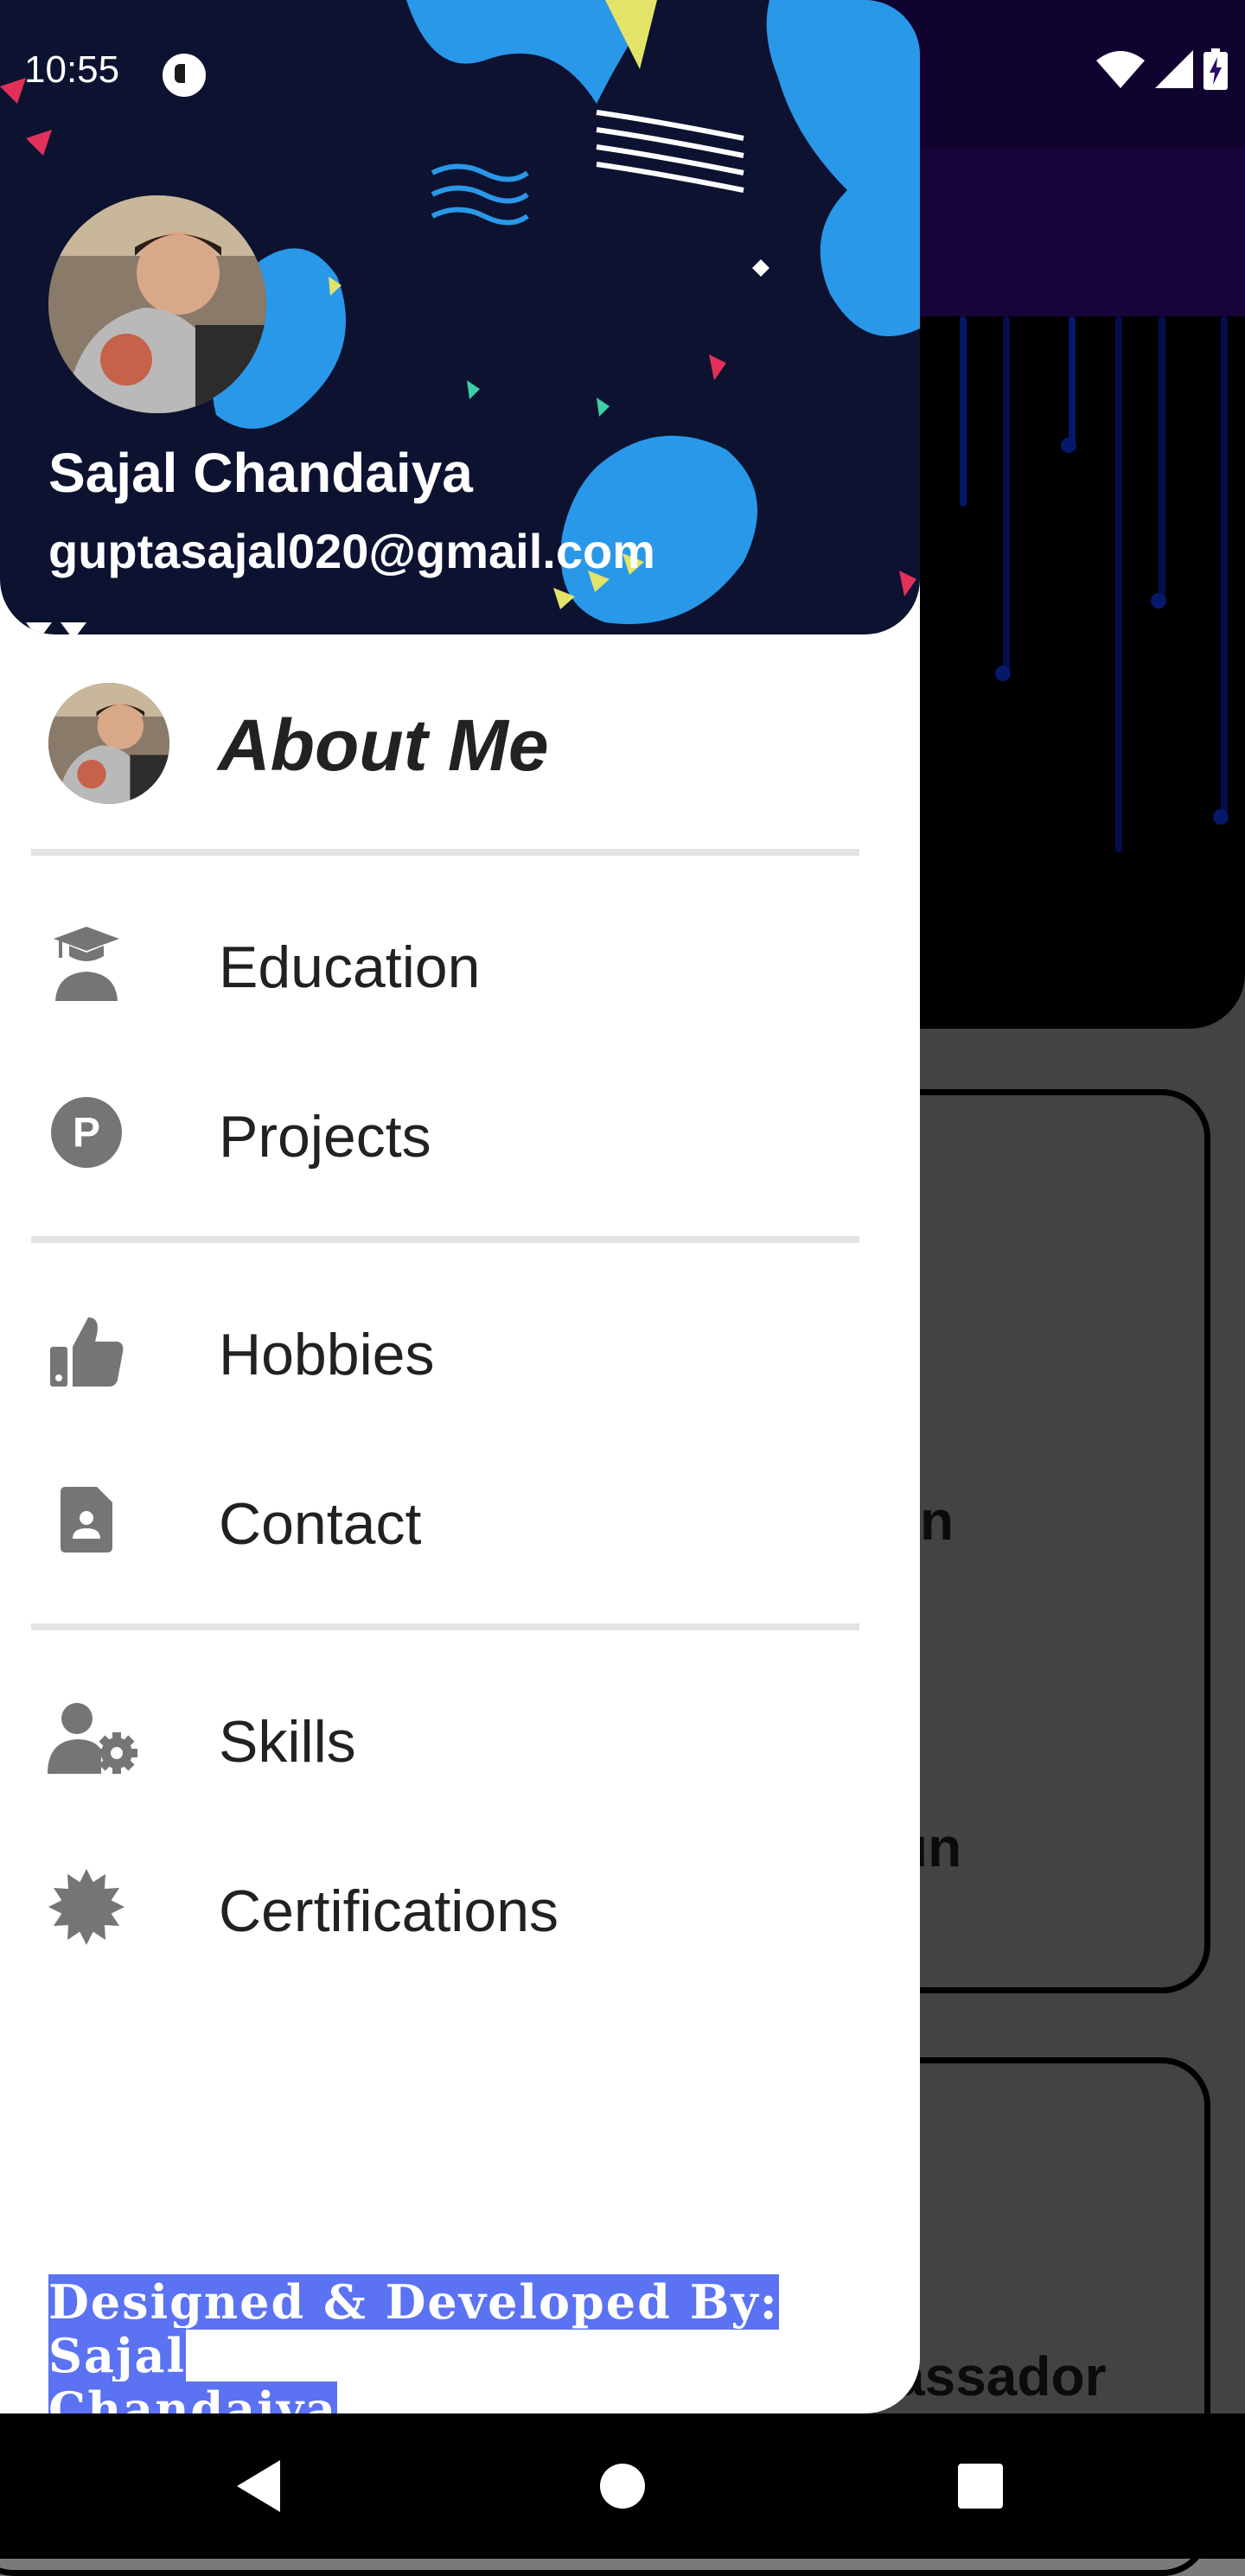 The height and width of the screenshot is (2576, 1245). Describe the element at coordinates (184, 75) in the screenshot. I see `notification-icon` at that location.